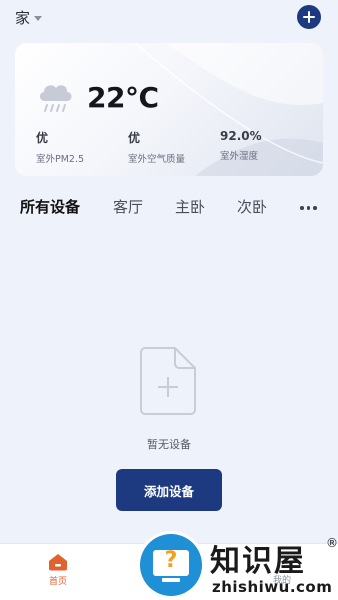 The image size is (338, 600). I want to click on stat-value: 92.0%, so click(241, 136).